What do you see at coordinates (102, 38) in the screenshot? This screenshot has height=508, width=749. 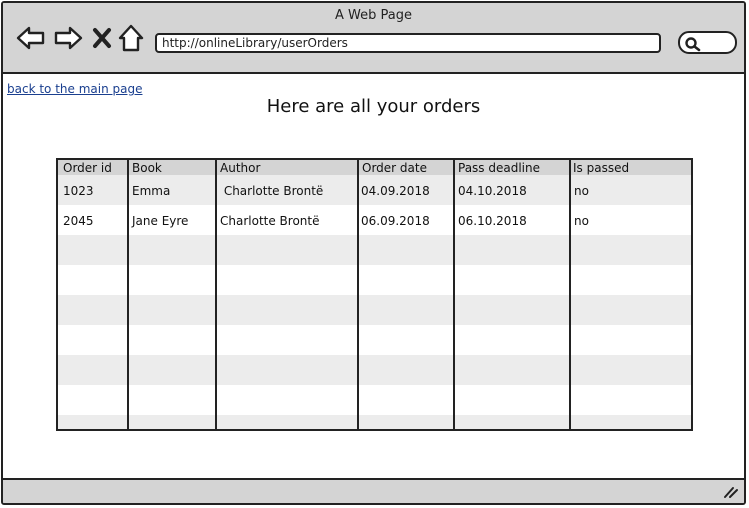 I see `close-x-icon` at bounding box center [102, 38].